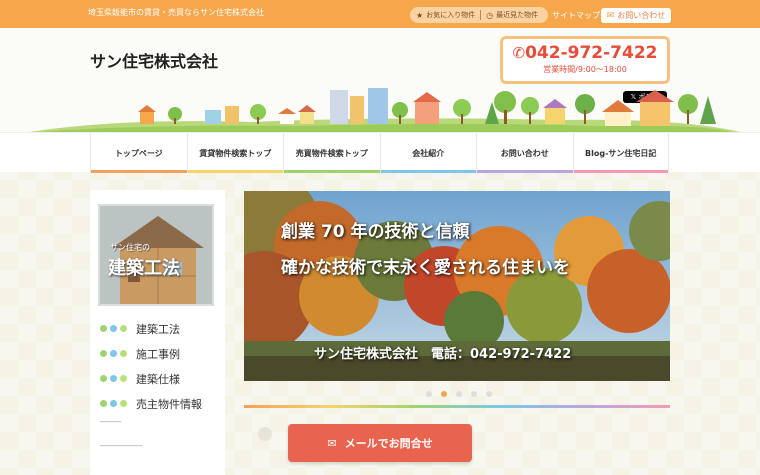 Image resolution: width=760 pixels, height=475 pixels. Describe the element at coordinates (156, 255) in the screenshot. I see `building-method-banner: サン住宅の 建築工法` at that location.